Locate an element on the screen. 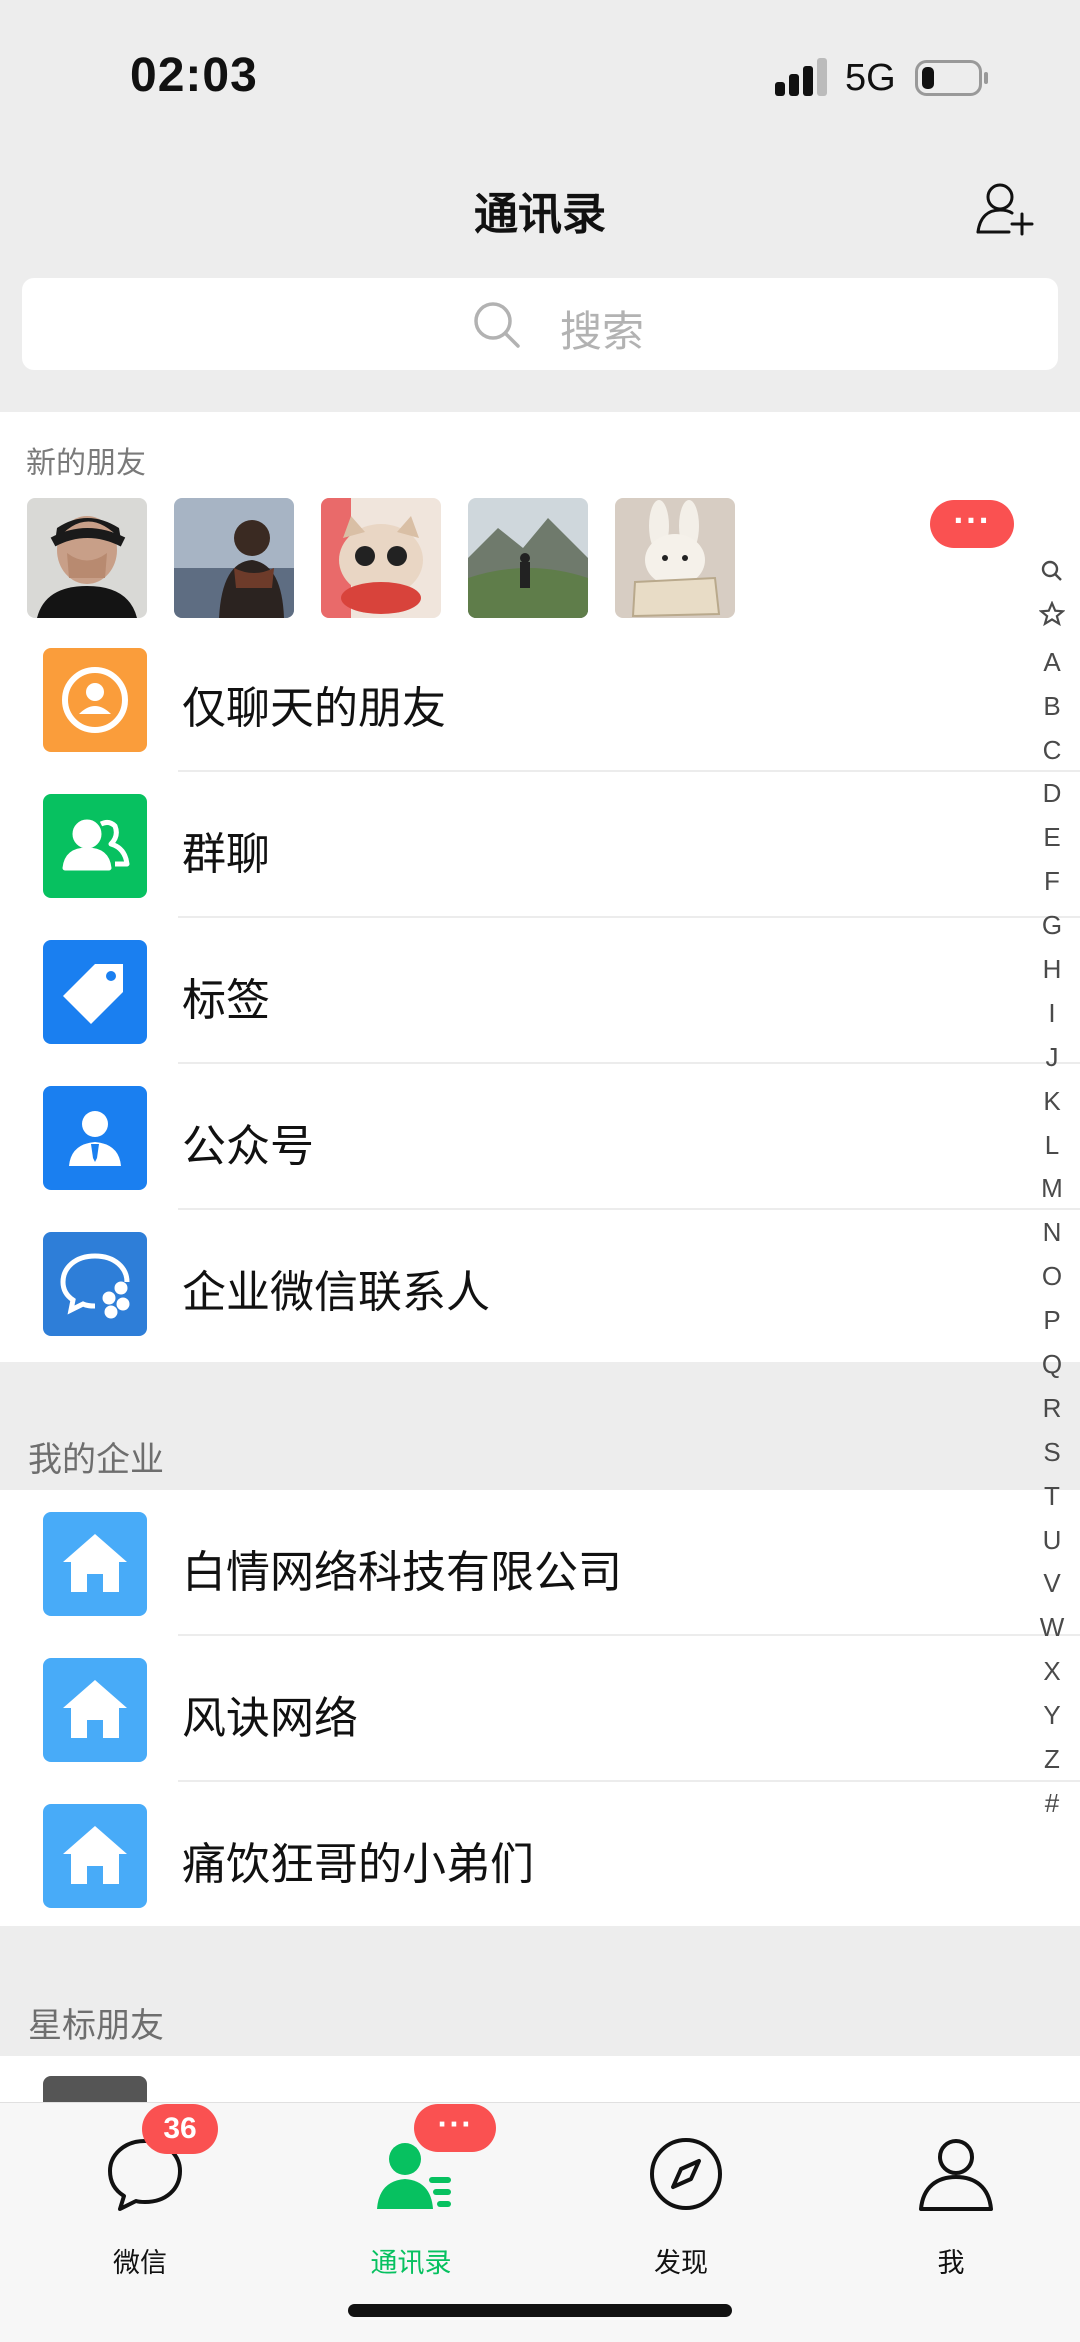  index-letter: X is located at coordinates (1052, 1672).